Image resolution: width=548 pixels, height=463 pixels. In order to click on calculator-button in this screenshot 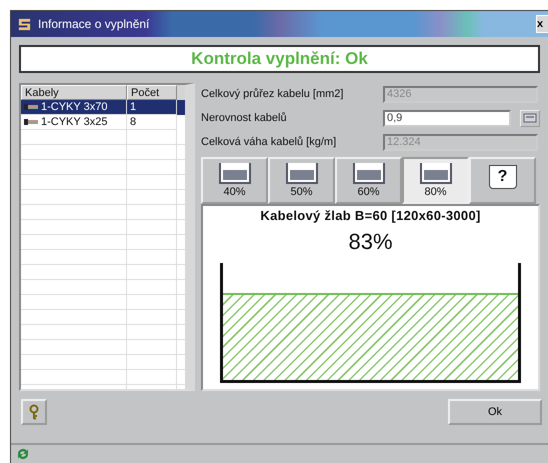, I will do `click(530, 118)`.